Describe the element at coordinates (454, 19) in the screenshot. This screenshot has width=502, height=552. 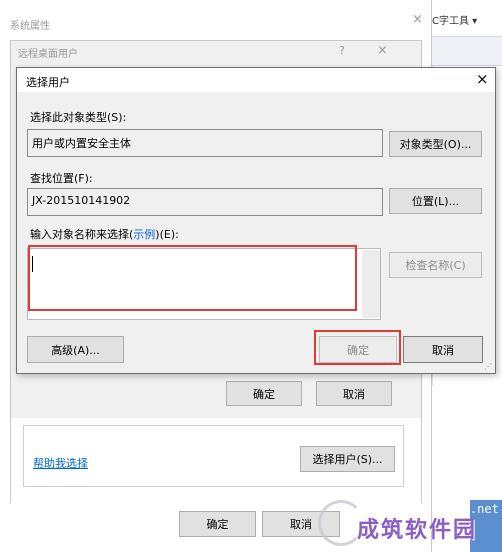
I see `tools-menu: C字工具 ▾` at that location.